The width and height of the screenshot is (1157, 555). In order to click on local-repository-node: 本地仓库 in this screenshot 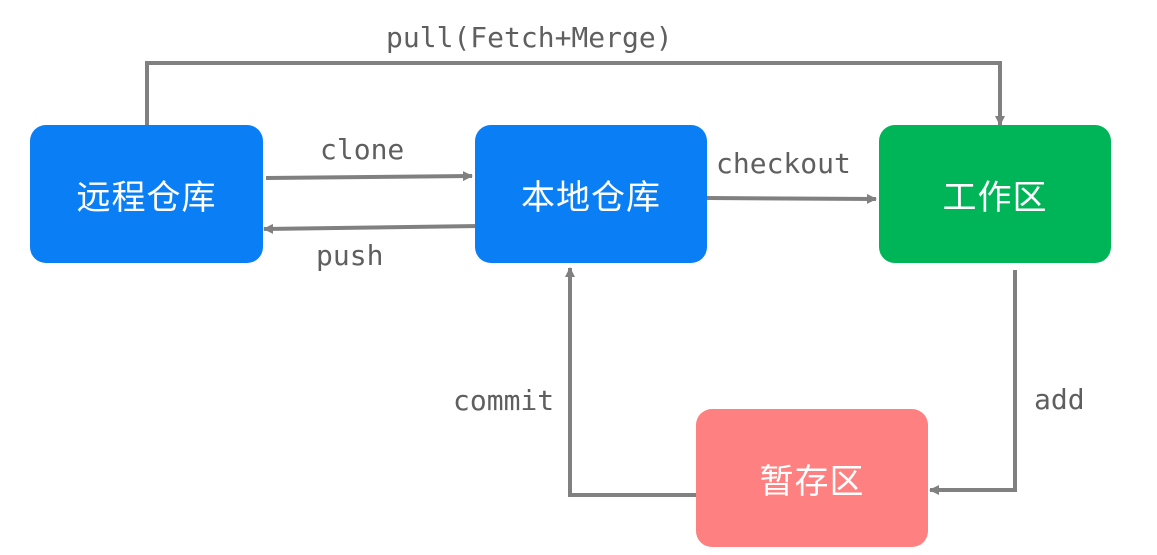, I will do `click(591, 194)`.